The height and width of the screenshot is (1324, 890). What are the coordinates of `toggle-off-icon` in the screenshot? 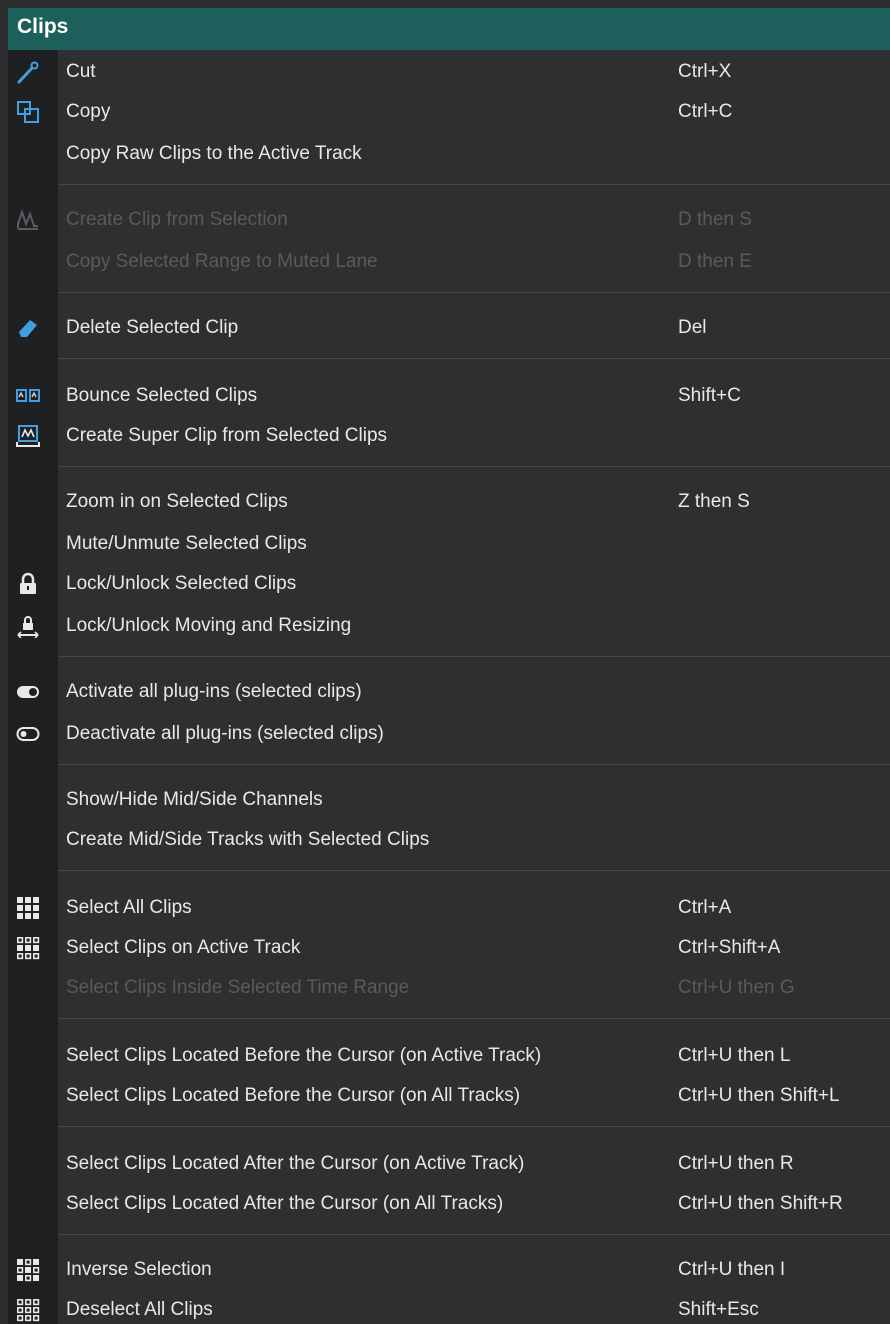 It's located at (28, 734).